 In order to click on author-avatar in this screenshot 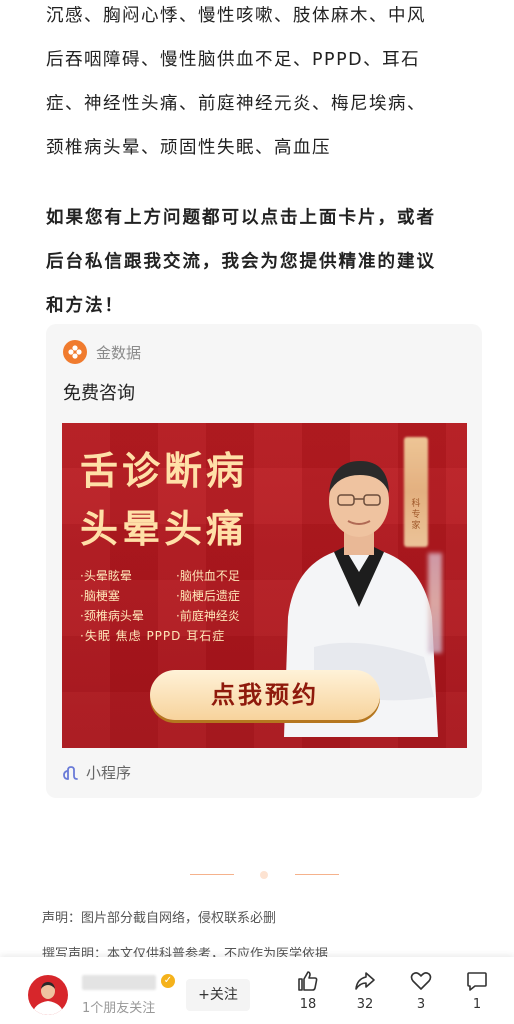, I will do `click(48, 995)`.